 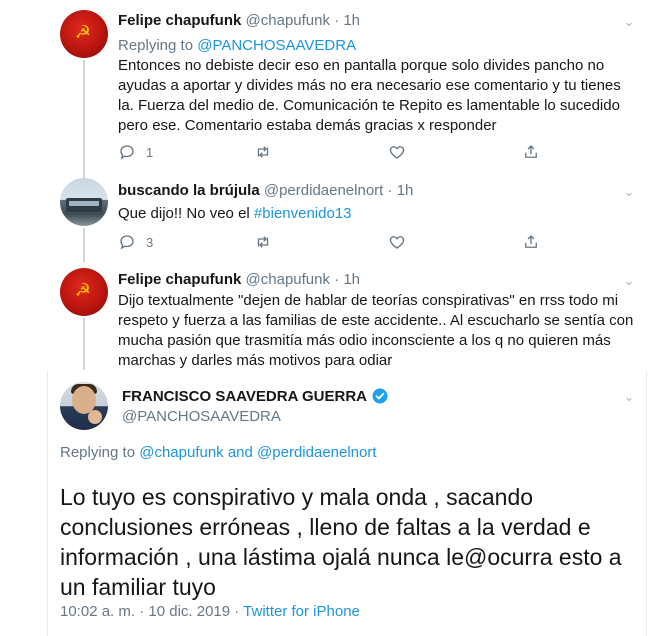 What do you see at coordinates (95, 417) in the screenshot?
I see `avatar-hand` at bounding box center [95, 417].